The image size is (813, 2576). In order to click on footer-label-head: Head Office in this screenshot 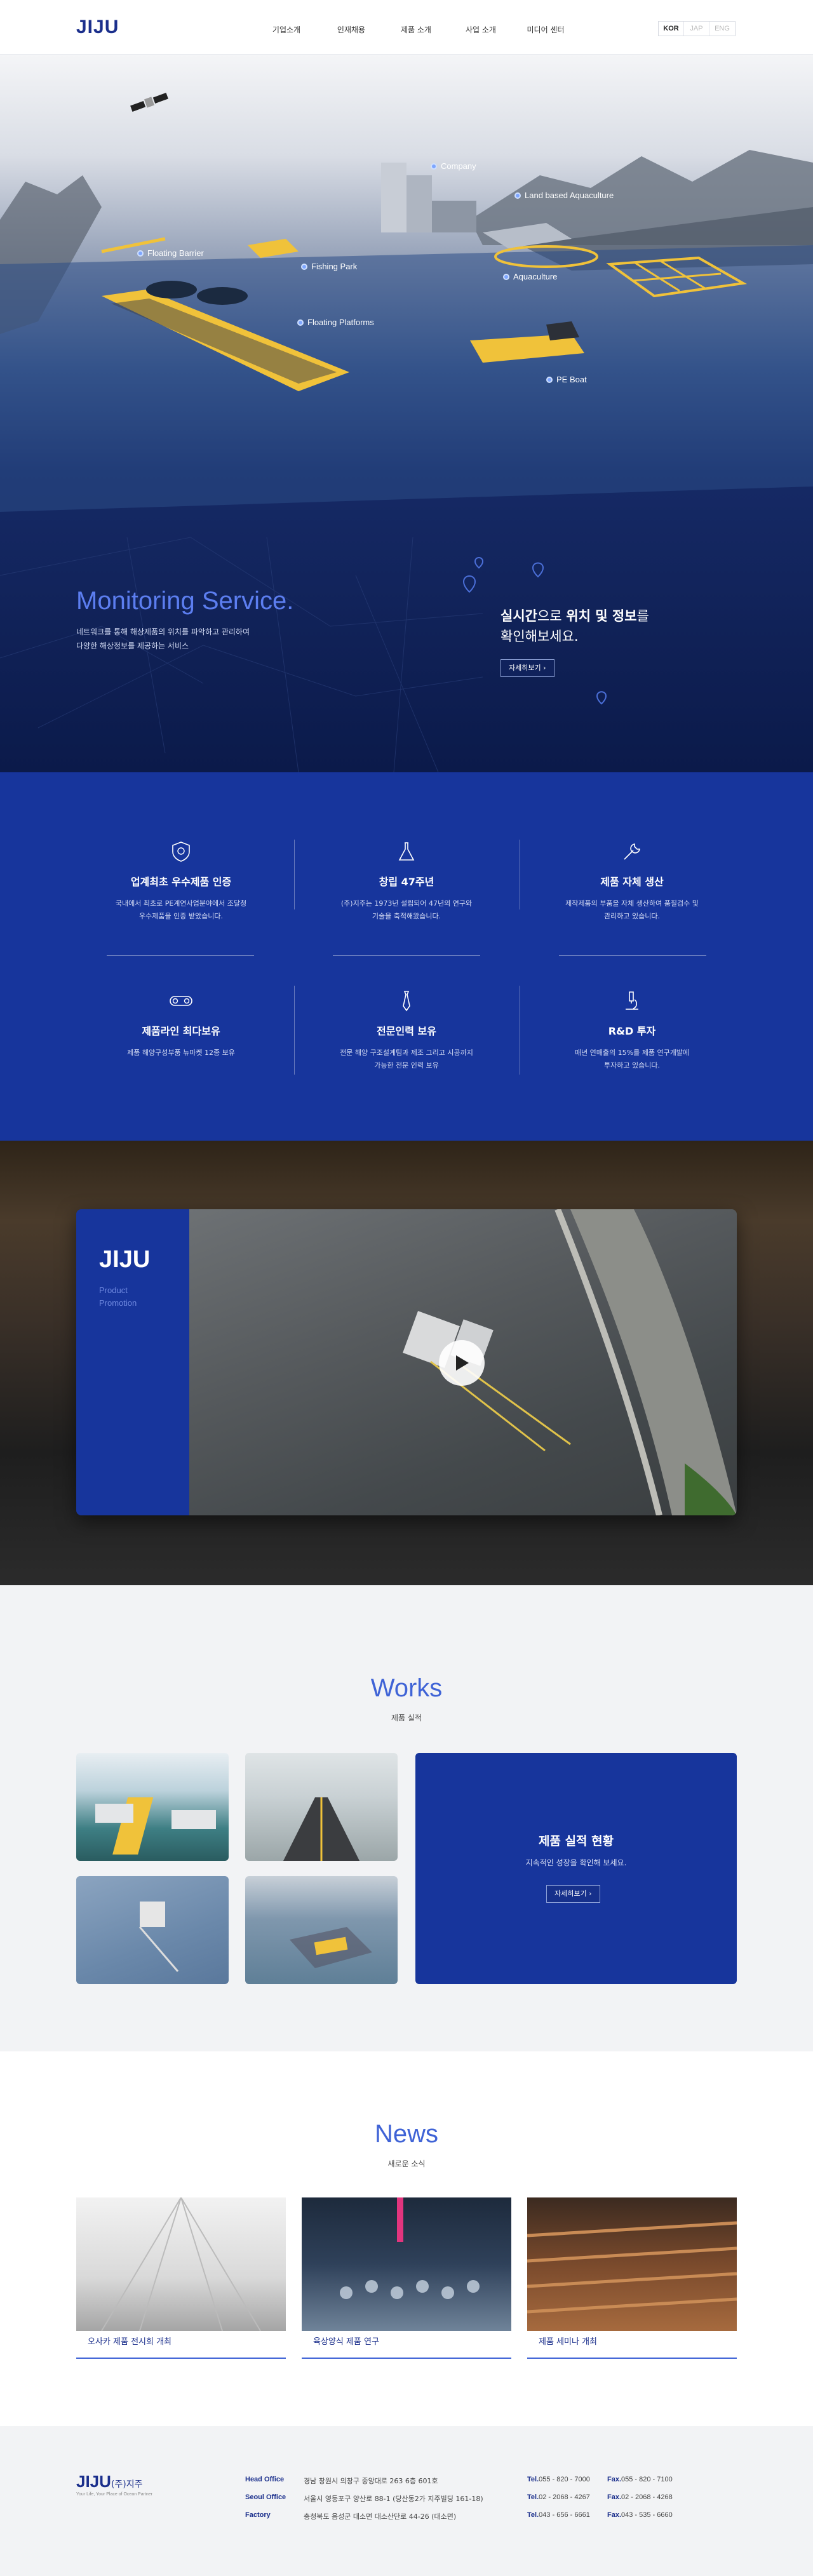, I will do `click(265, 2479)`.